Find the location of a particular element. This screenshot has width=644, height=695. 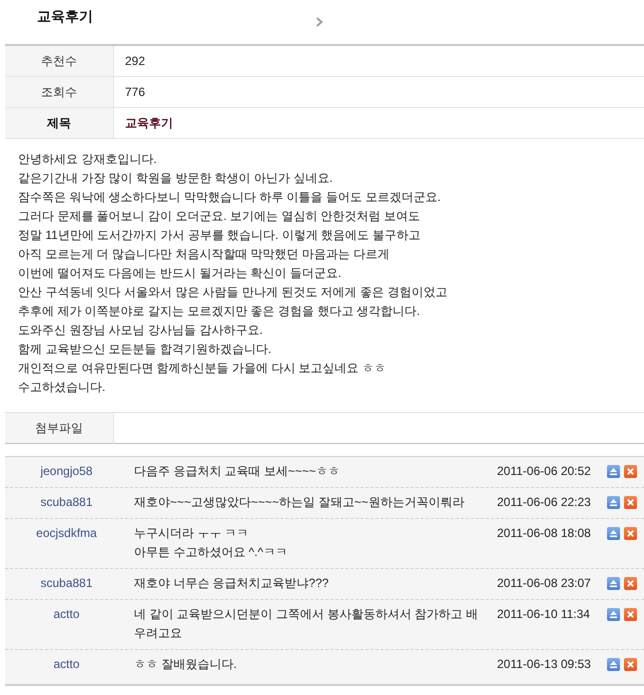

comment-text: 재호야~~~고생많았다~~~~하는일 잘돼고~~원하는거꼭이뤄라 is located at coordinates (300, 502).